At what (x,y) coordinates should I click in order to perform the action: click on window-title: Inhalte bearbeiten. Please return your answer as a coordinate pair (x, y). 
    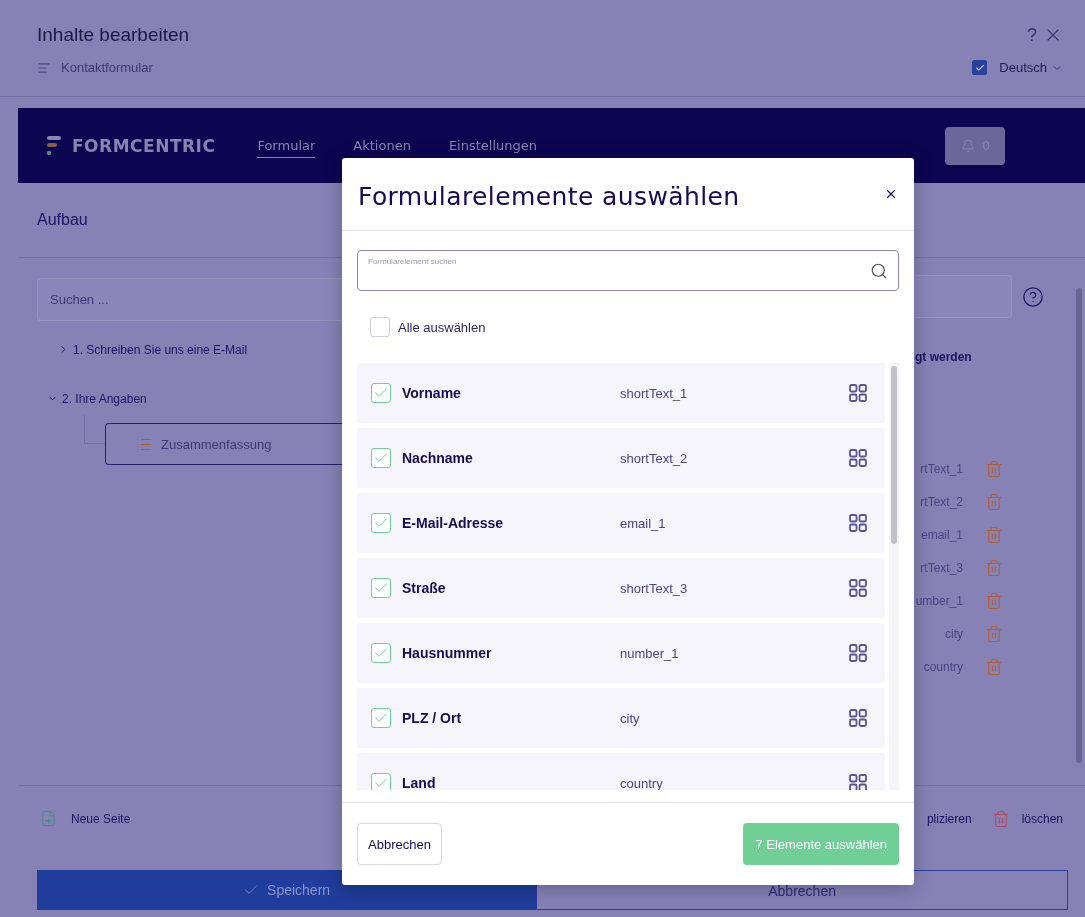
    Looking at the image, I should click on (113, 35).